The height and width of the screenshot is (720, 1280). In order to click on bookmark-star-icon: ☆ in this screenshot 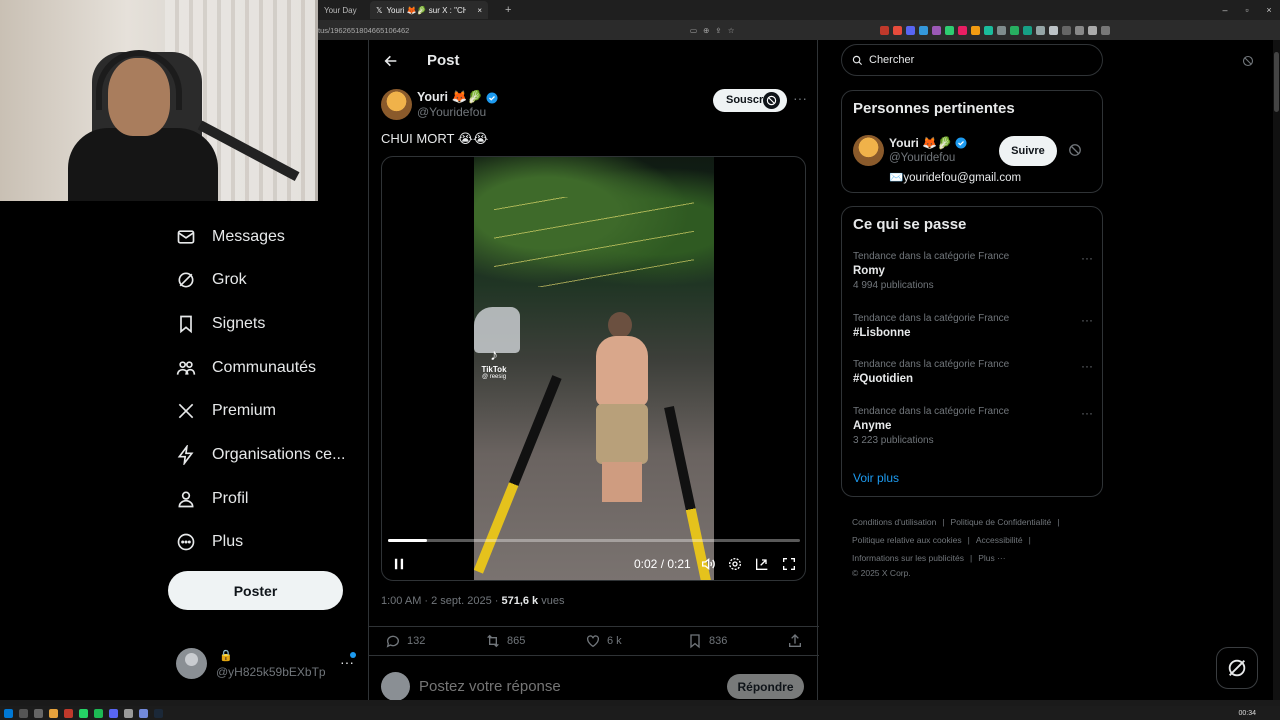, I will do `click(731, 30)`.